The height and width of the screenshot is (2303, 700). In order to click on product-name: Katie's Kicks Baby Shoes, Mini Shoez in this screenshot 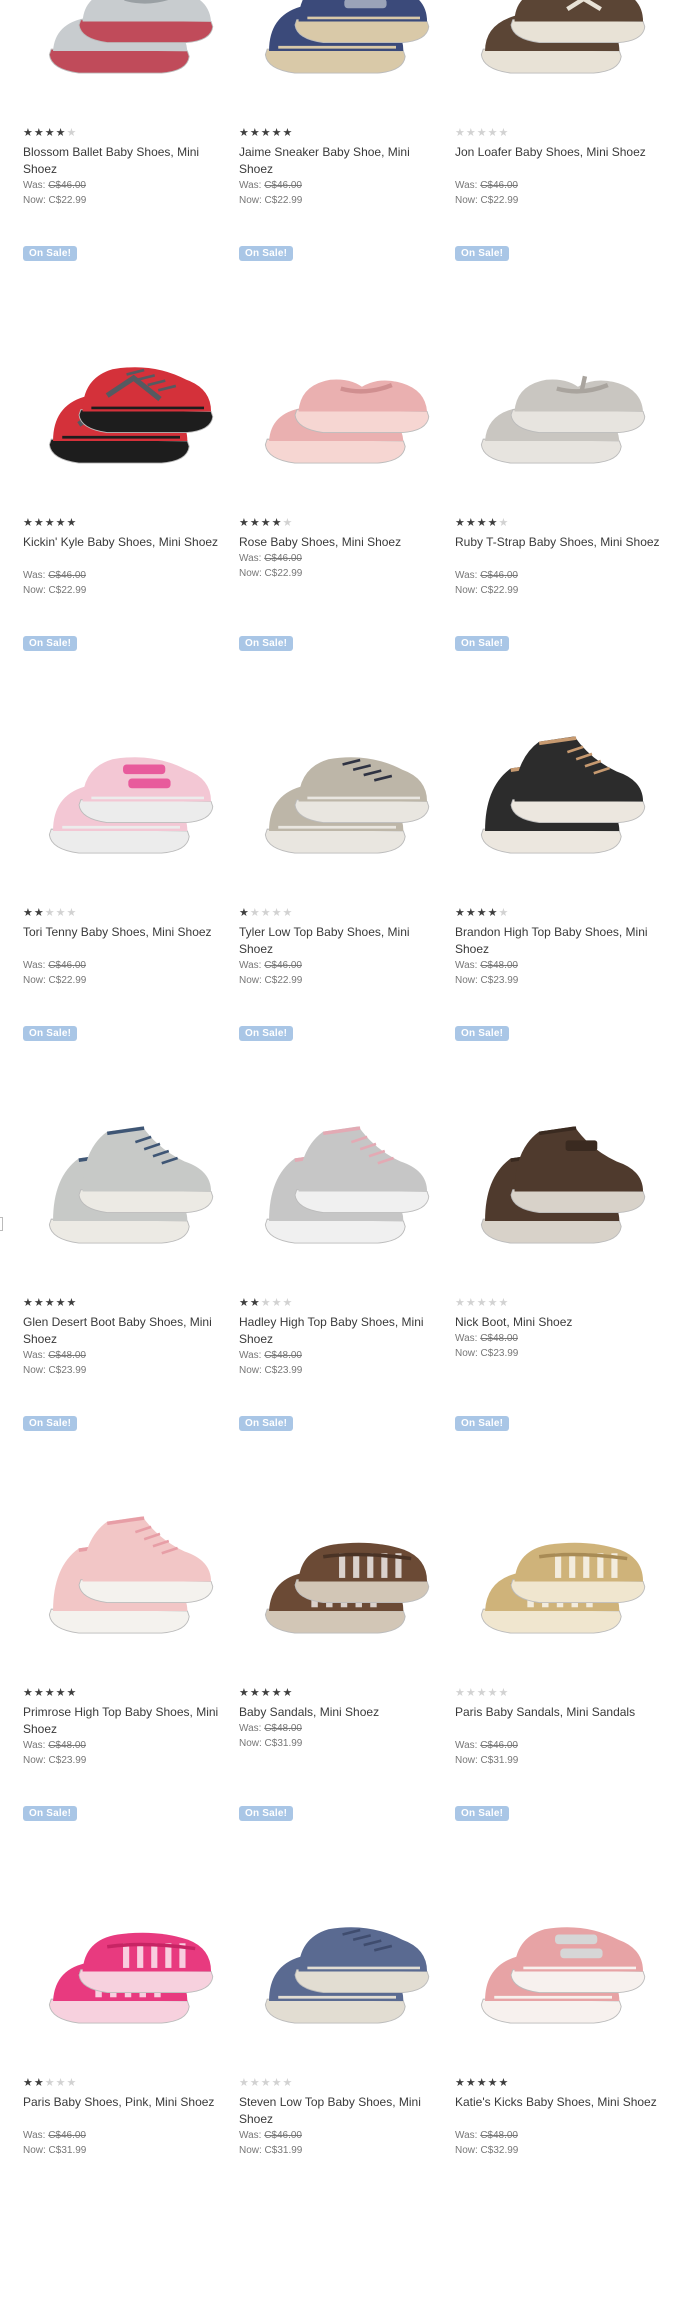, I will do `click(557, 2102)`.